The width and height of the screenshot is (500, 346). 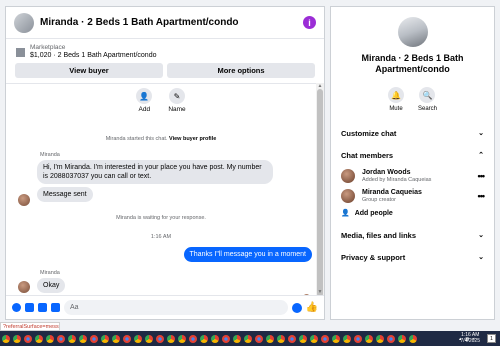 I want to click on member-subtitle: Group creator, so click(x=379, y=200).